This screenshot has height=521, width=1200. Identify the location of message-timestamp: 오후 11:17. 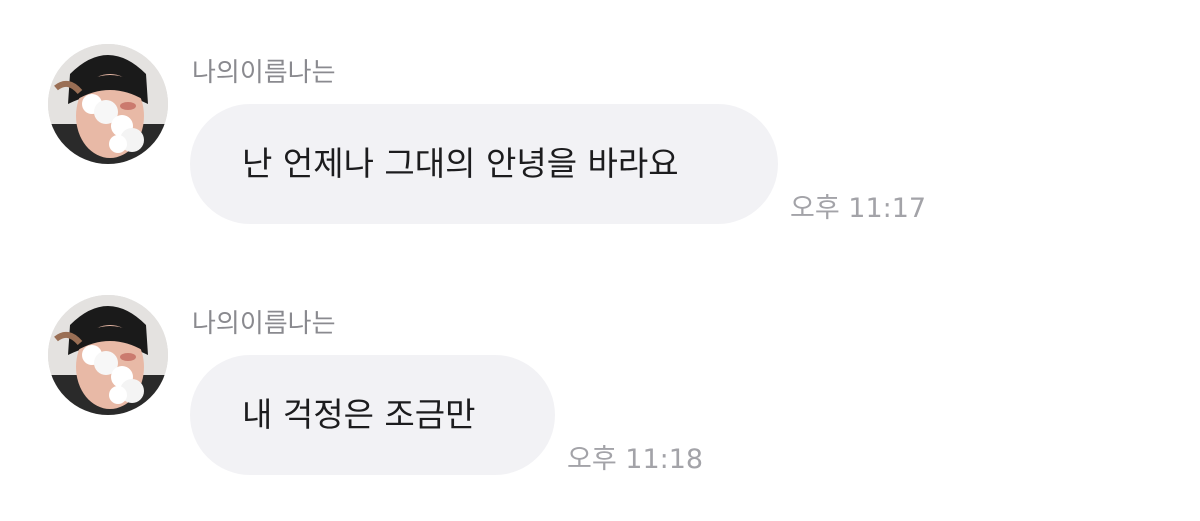
(858, 208).